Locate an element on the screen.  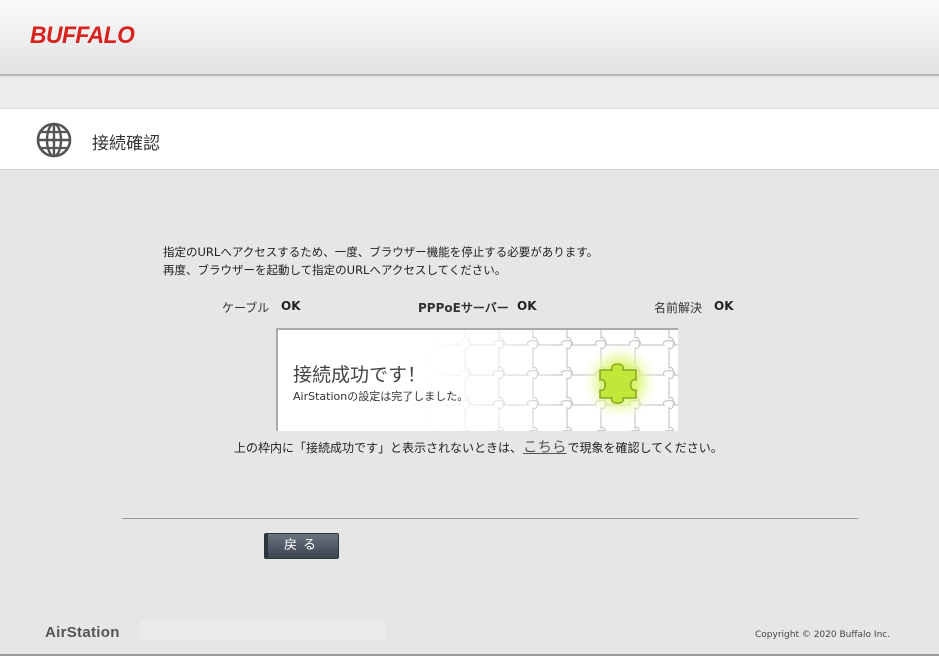
dns-status-label: 名前解決 is located at coordinates (678, 308).